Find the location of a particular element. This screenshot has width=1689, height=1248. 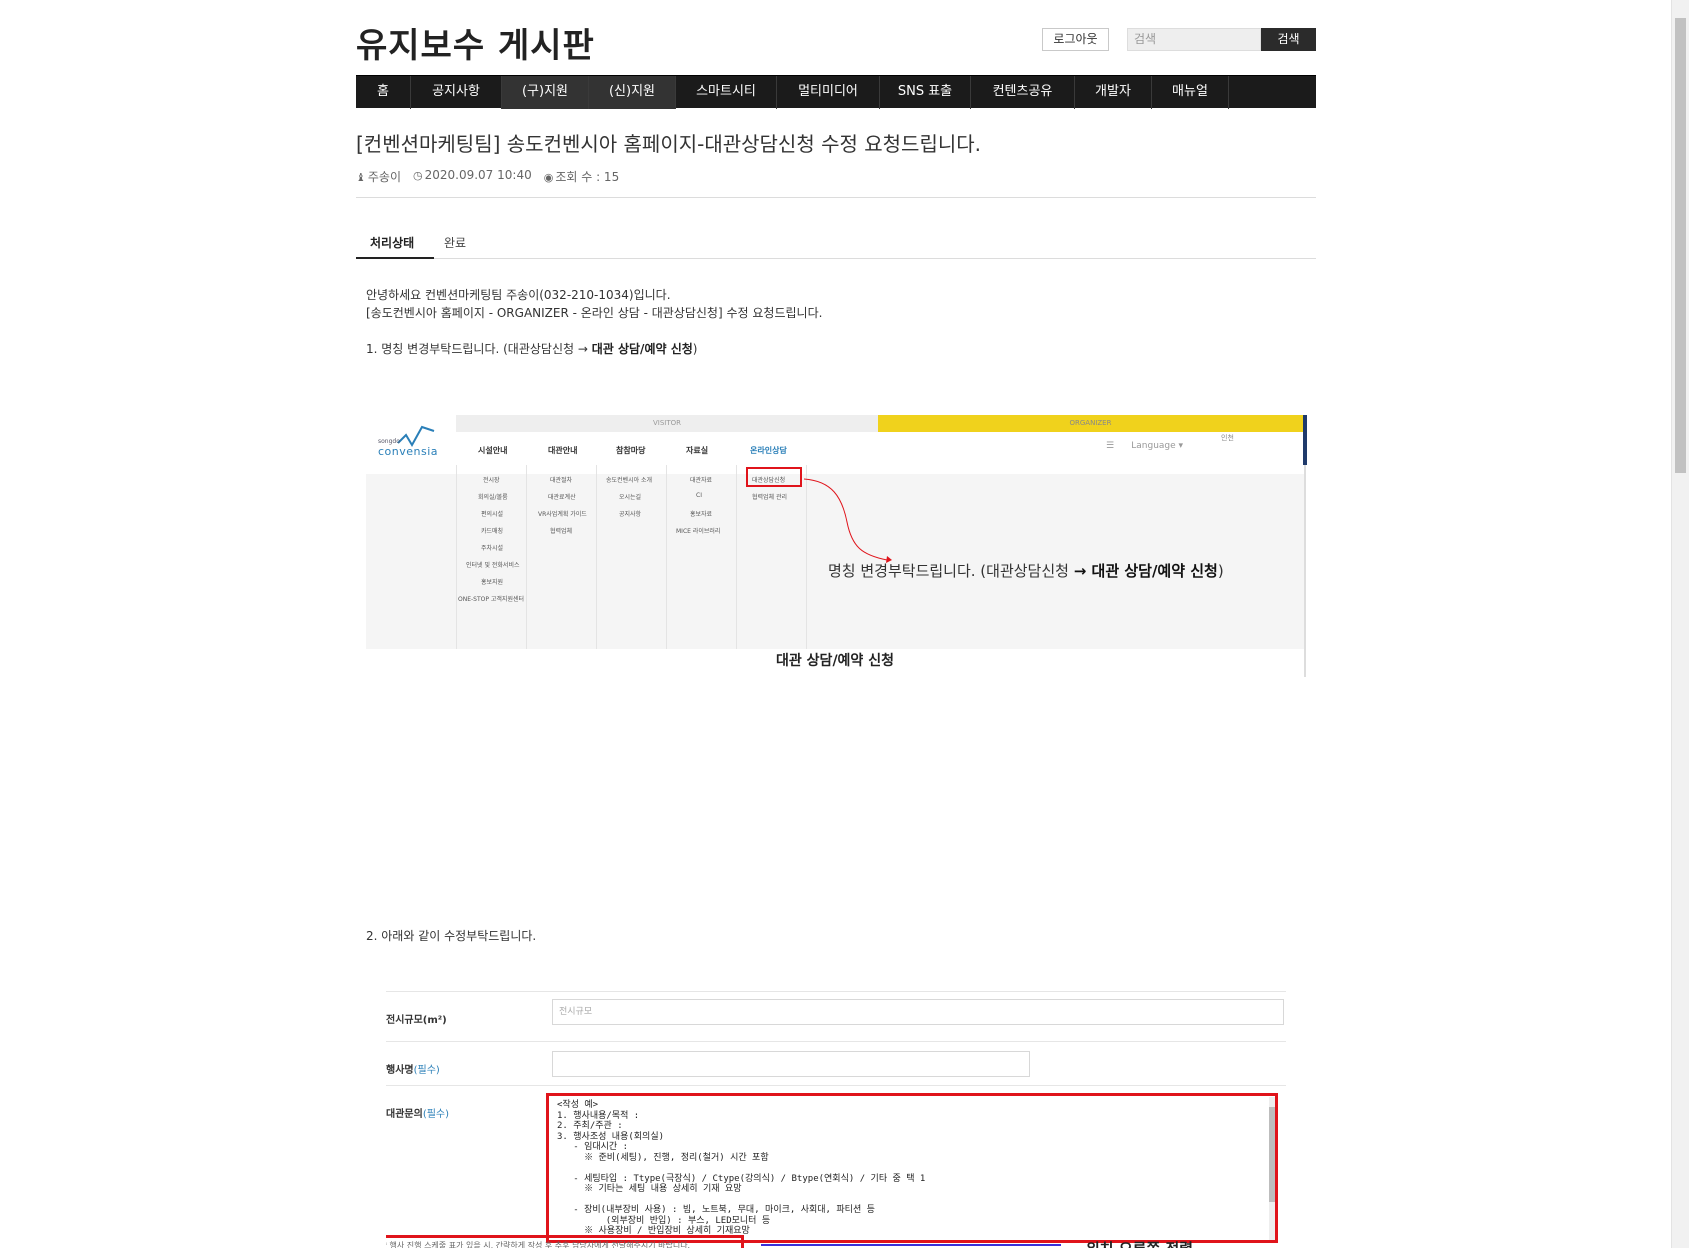

submenu-item: 인터넷 및 전화서비스 is located at coordinates (493, 565).